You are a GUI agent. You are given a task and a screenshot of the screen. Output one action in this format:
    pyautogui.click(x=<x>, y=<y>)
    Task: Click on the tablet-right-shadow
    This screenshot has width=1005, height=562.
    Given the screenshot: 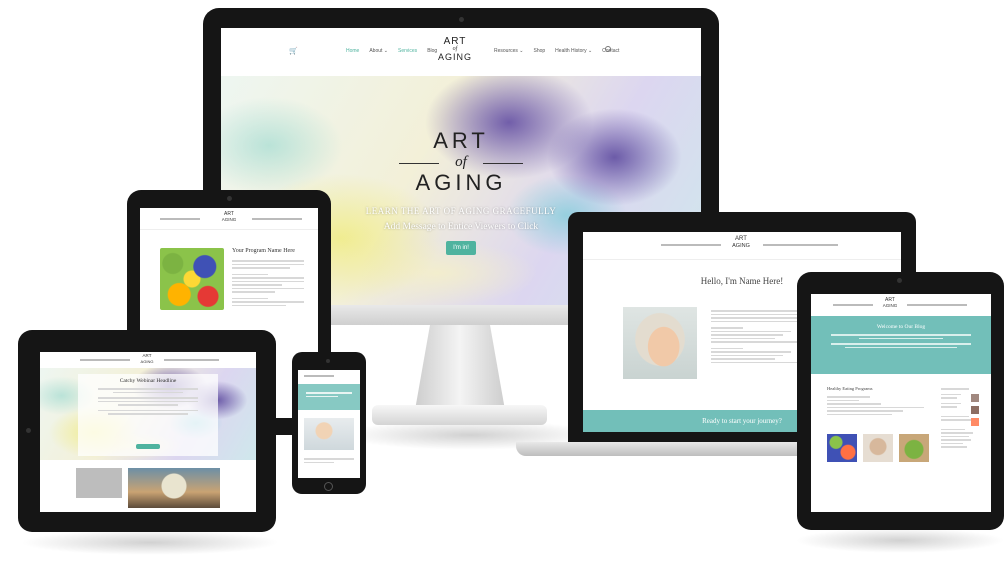 What is the action you would take?
    pyautogui.click(x=900, y=540)
    